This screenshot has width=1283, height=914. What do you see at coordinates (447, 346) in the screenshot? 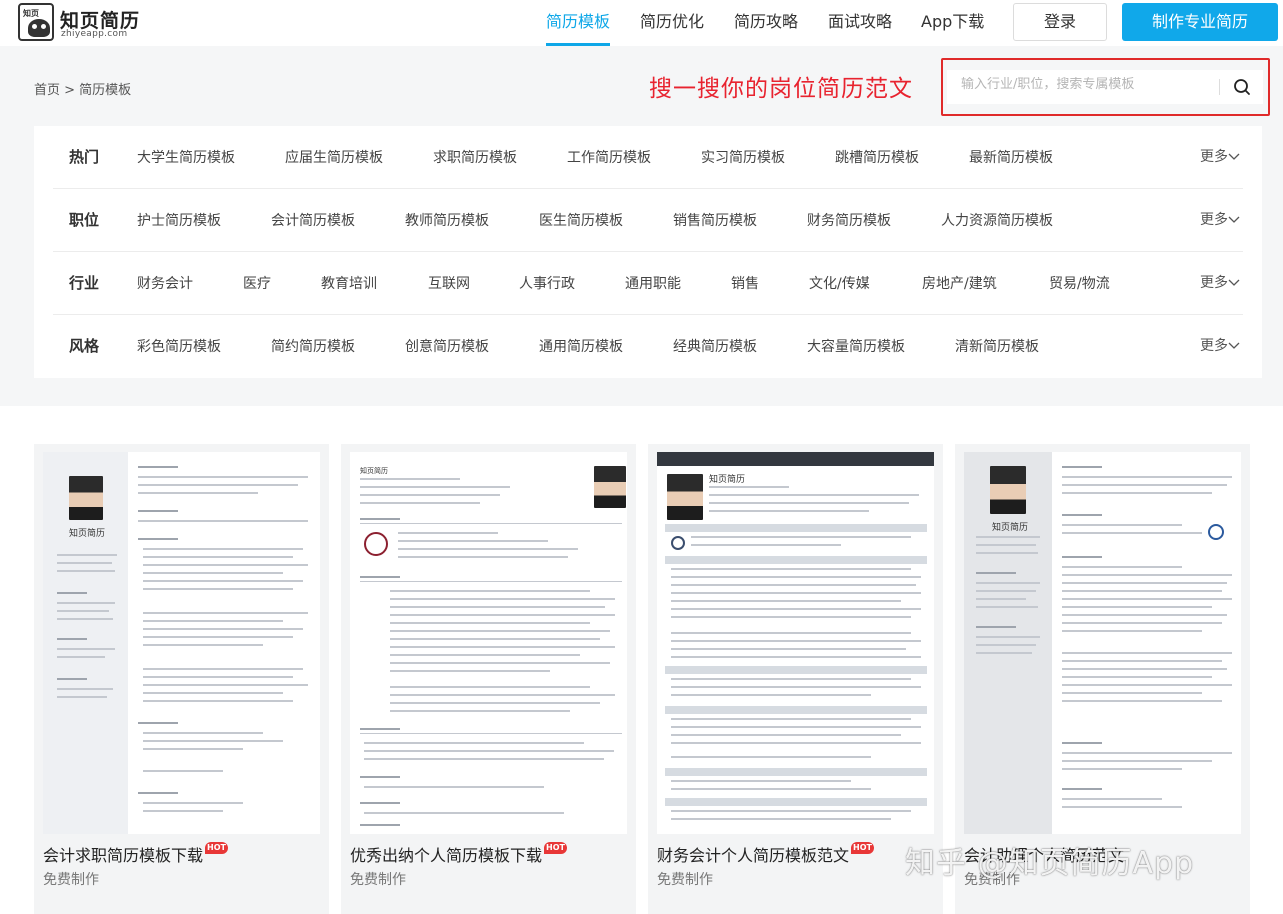
I see `filter-item: 创意简历模板` at bounding box center [447, 346].